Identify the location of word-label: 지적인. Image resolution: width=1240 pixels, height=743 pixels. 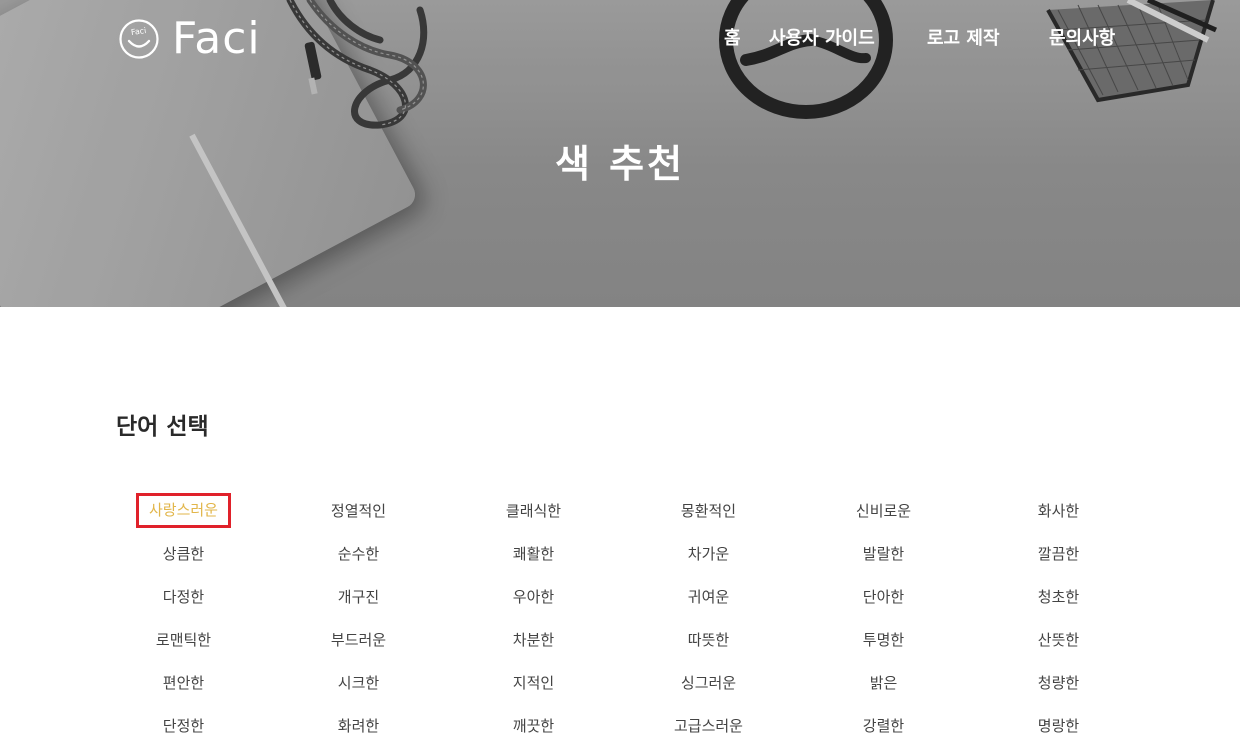
(533, 683).